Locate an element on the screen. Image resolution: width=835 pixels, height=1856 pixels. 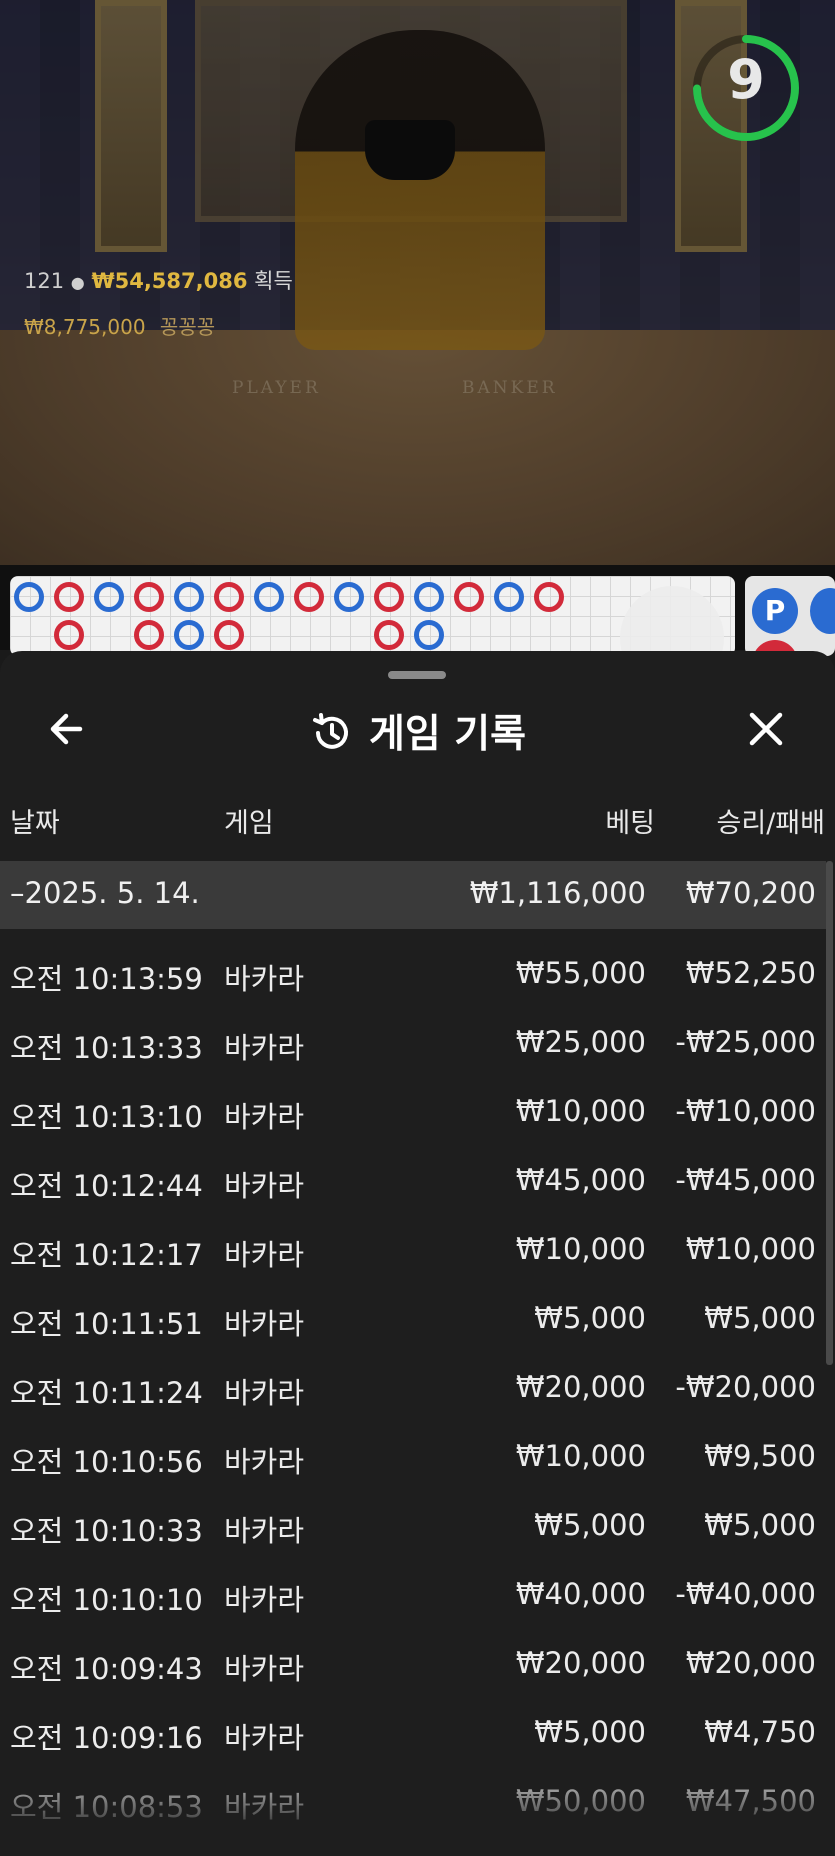
history-icon is located at coordinates (330, 730).